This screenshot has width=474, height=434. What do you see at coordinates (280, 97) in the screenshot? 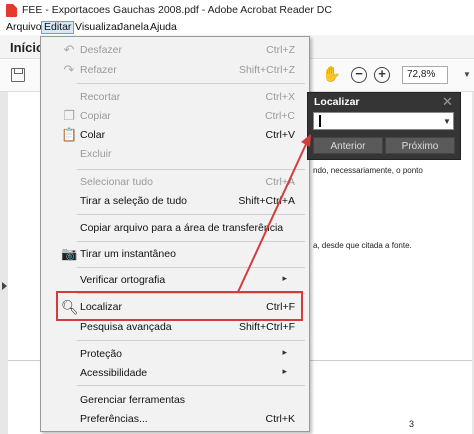
I see `menu-item-shortcut: Ctrl+X` at bounding box center [280, 97].